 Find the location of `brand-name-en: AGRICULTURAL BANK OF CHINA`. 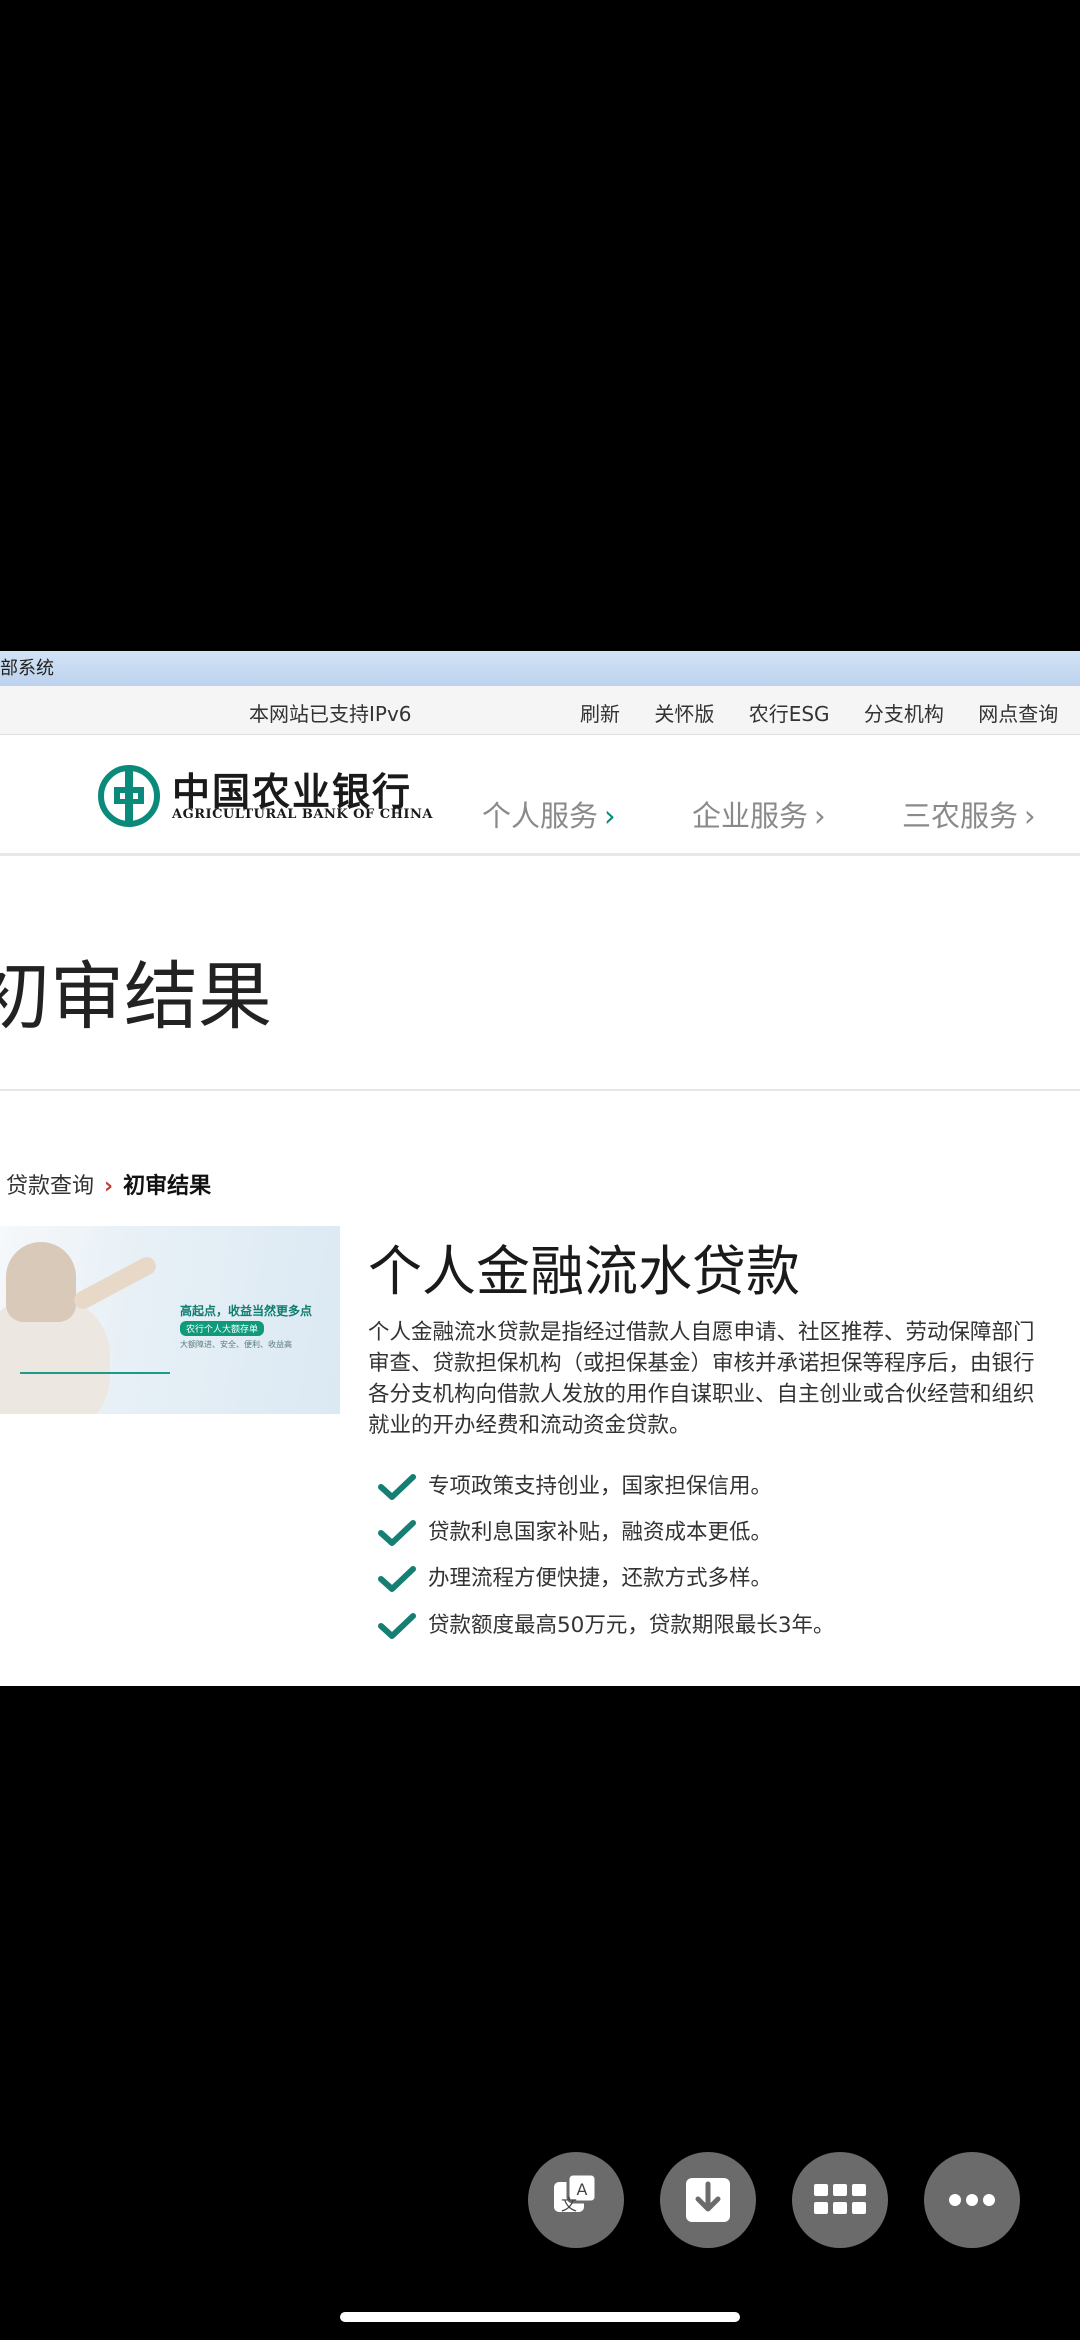

brand-name-en: AGRICULTURAL BANK OF CHINA is located at coordinates (302, 814).